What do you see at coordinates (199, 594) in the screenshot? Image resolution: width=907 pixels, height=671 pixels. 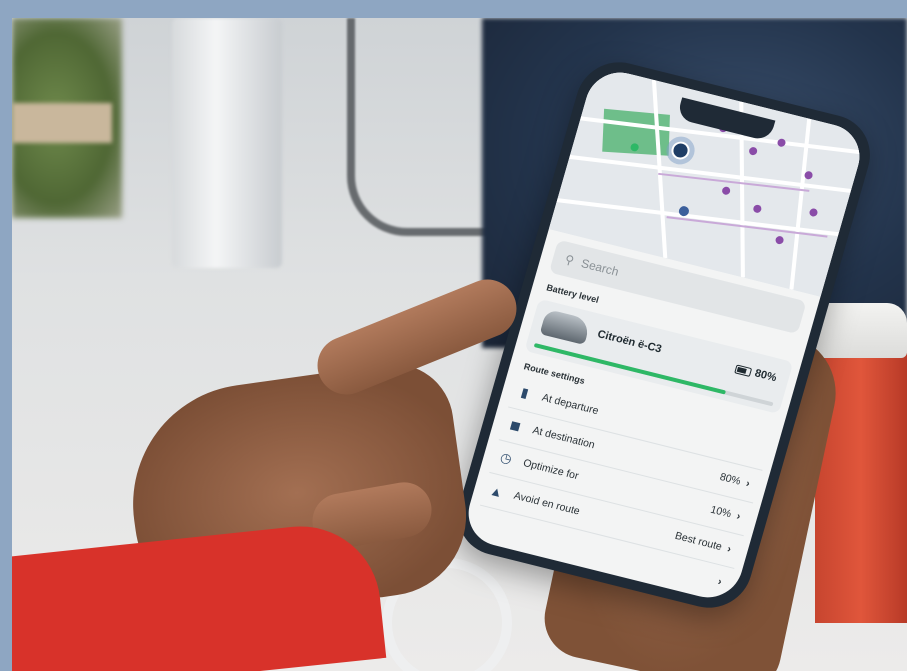 I see `red-sleeve` at bounding box center [199, 594].